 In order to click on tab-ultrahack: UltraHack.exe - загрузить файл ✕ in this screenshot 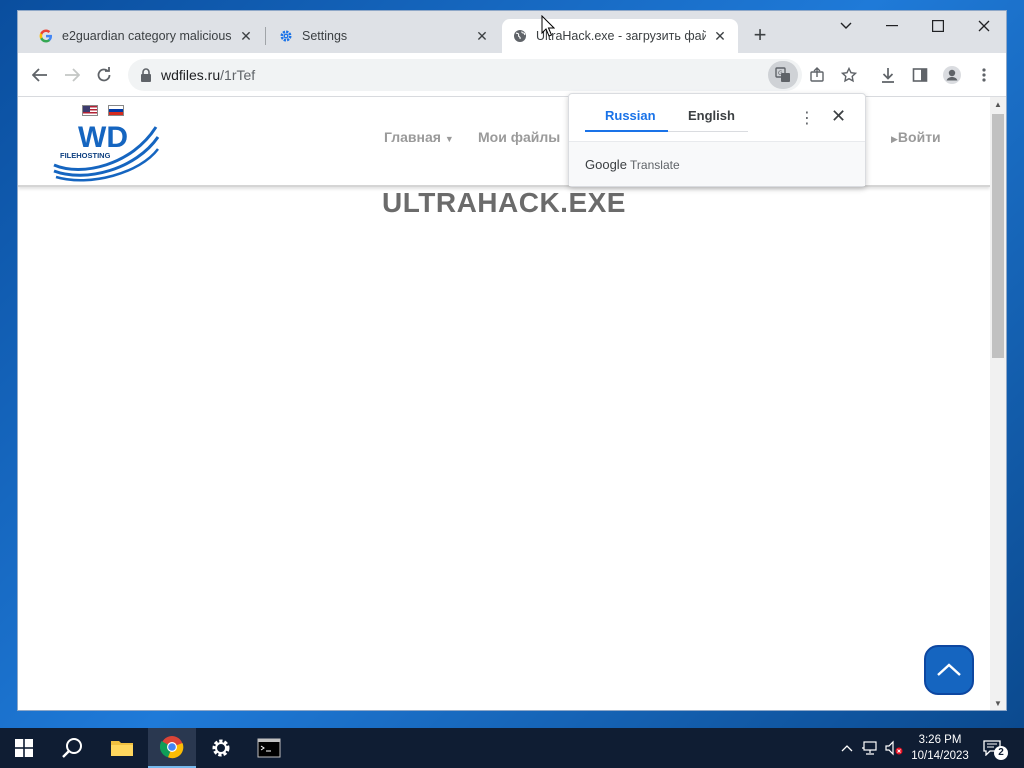, I will do `click(620, 36)`.